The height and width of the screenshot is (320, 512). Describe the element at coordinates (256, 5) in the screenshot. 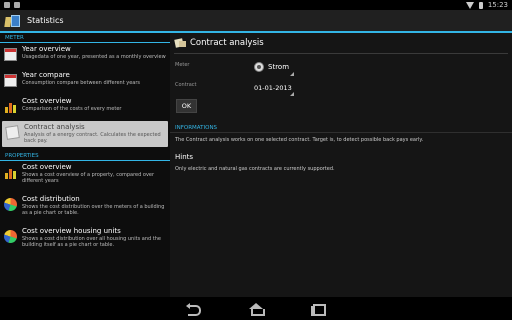

I see `status-bar: 15:23` at that location.